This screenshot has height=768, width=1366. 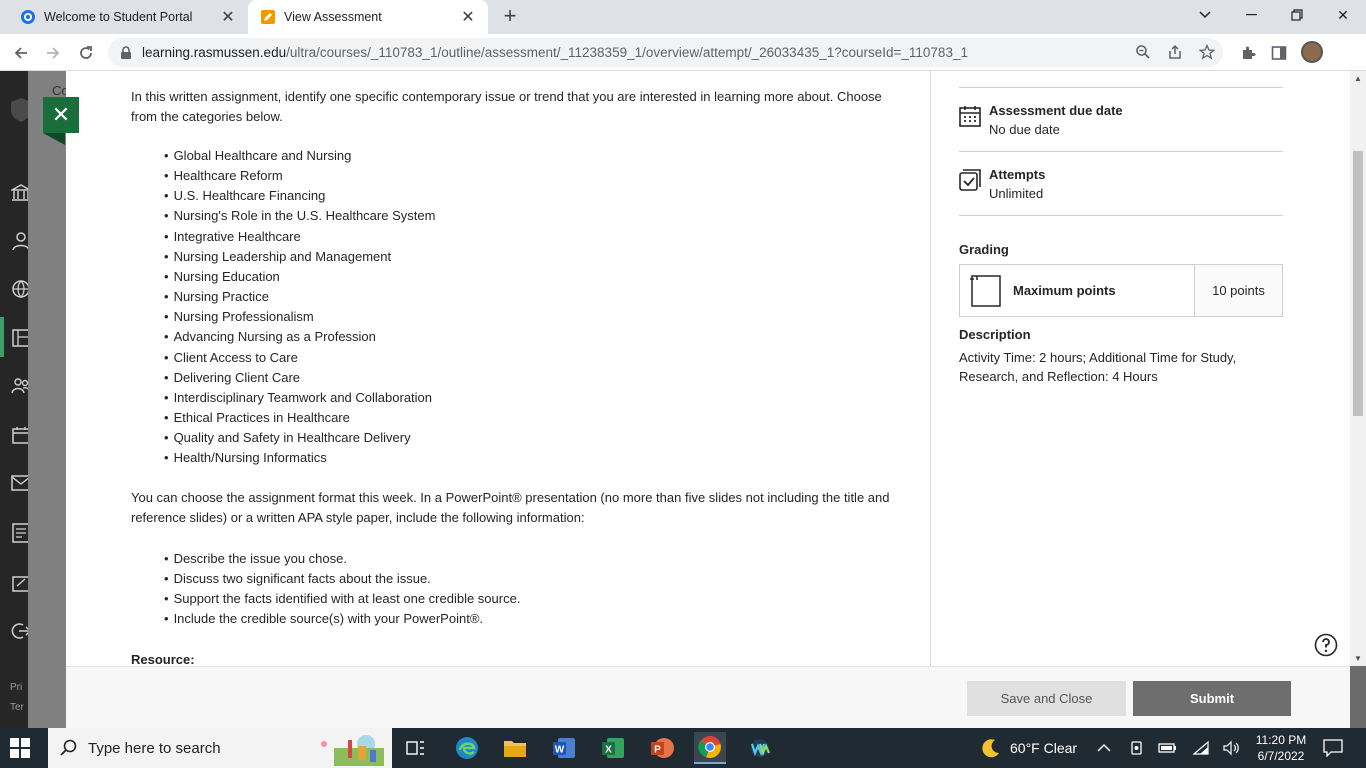 What do you see at coordinates (1201, 748) in the screenshot?
I see `wifi-icon` at bounding box center [1201, 748].